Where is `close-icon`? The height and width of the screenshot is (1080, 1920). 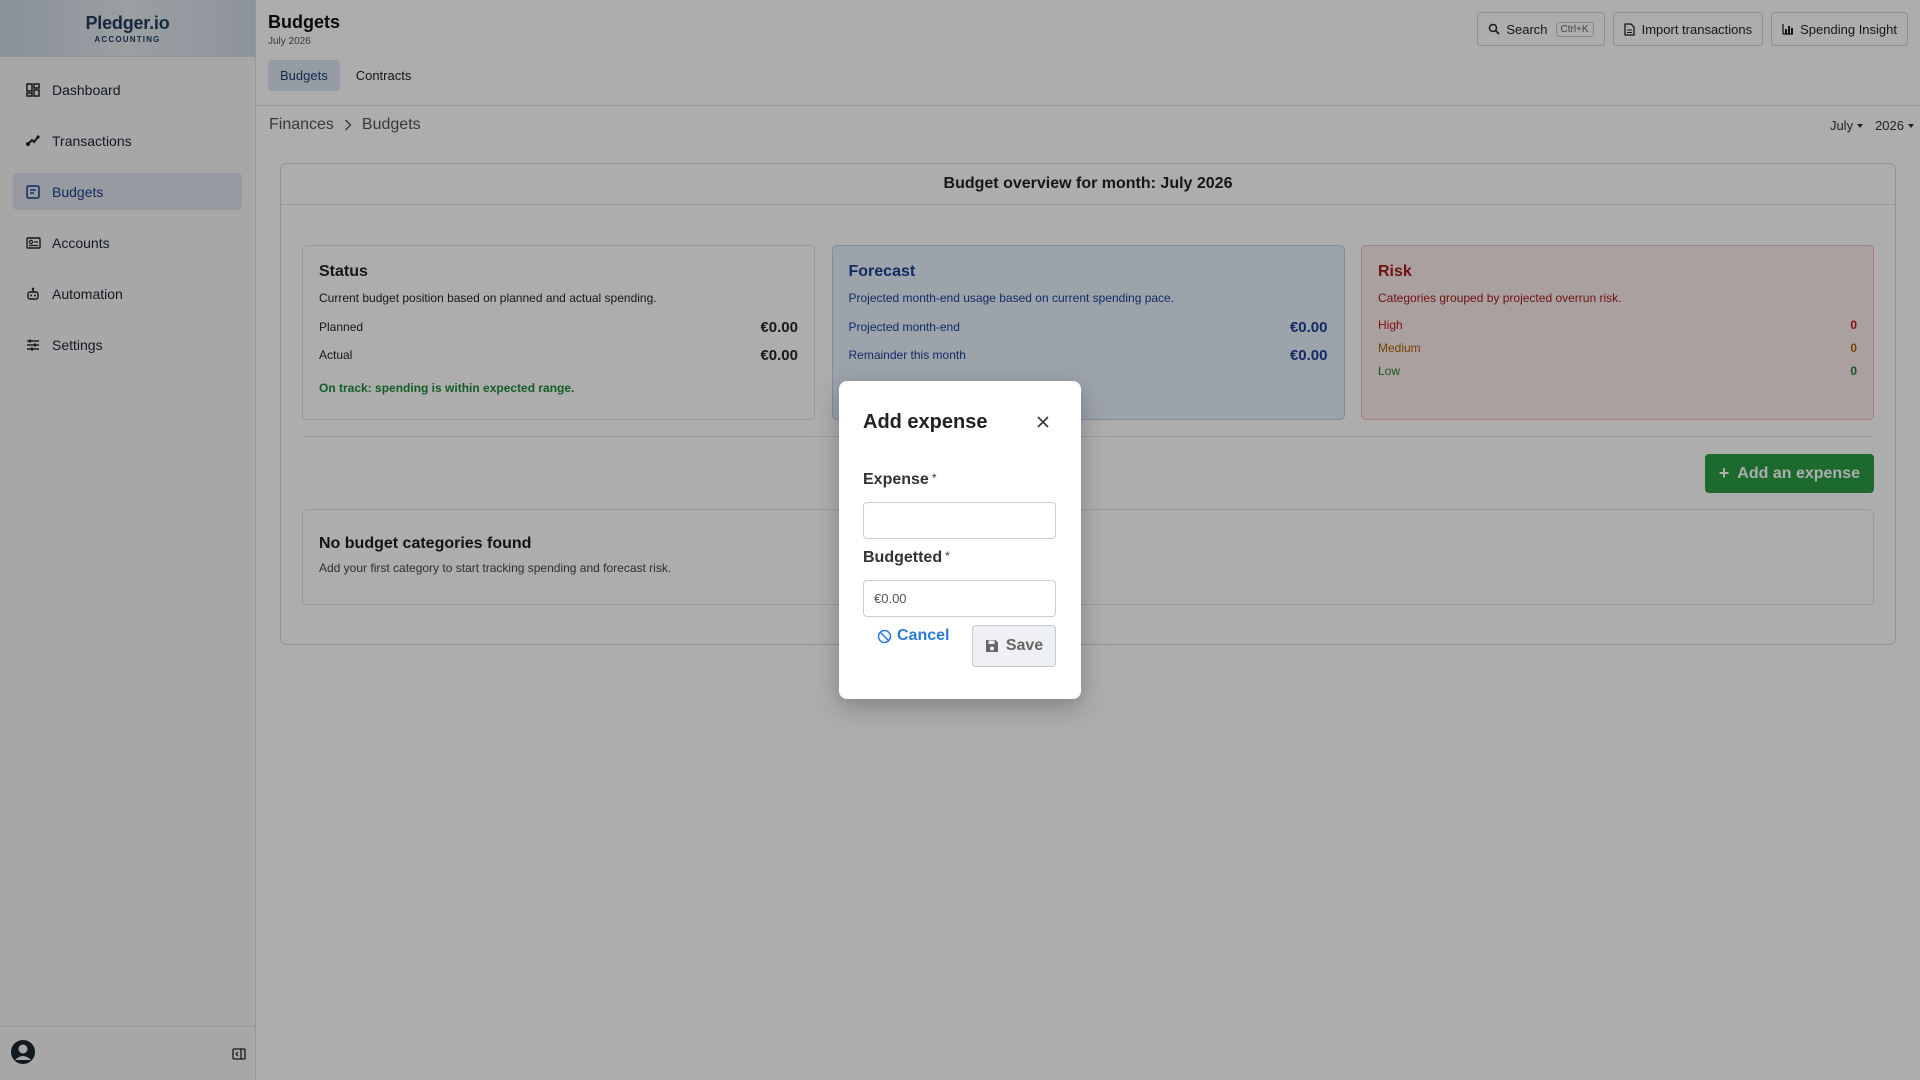 close-icon is located at coordinates (1043, 422).